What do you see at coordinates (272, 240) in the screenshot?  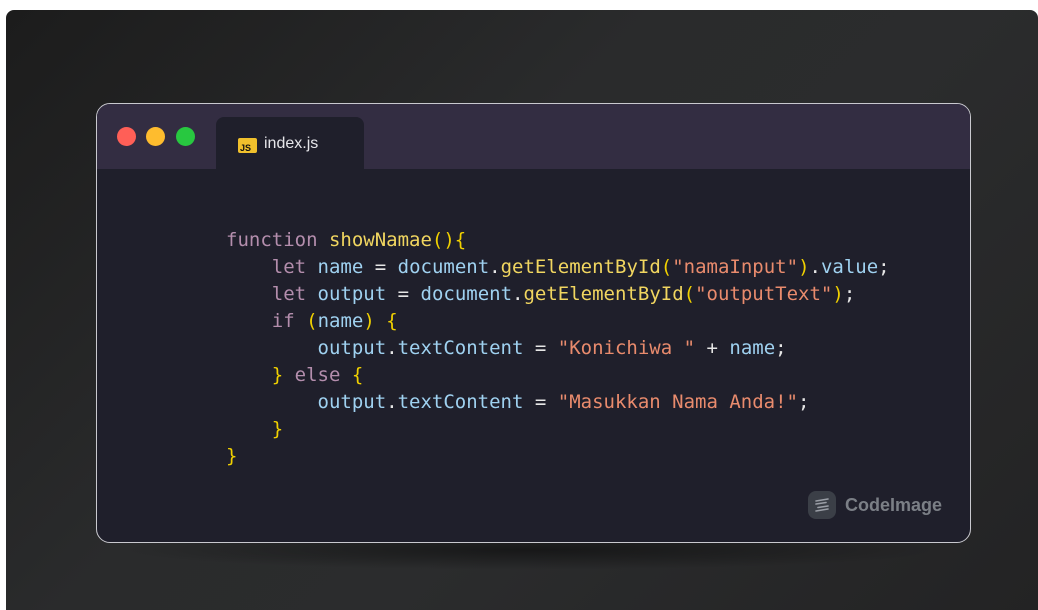 I see `code-token: function` at bounding box center [272, 240].